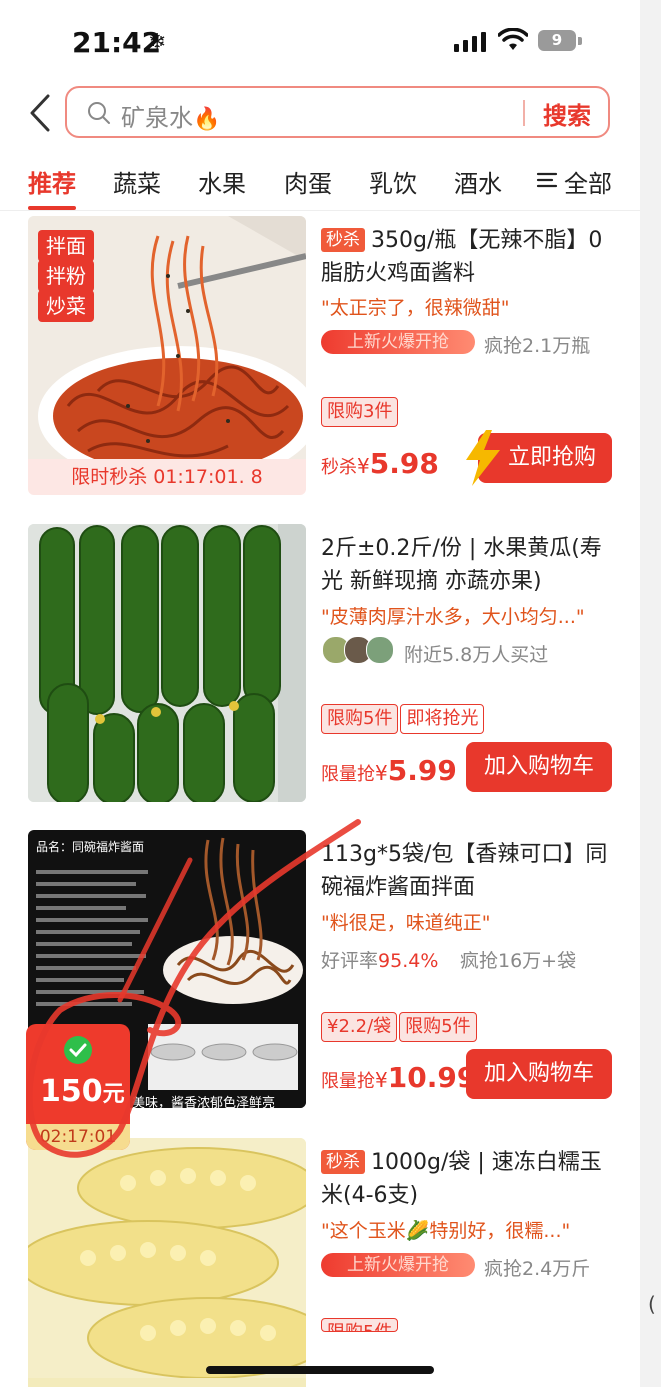  I want to click on purchase-limit: 限购5件, so click(360, 1325).